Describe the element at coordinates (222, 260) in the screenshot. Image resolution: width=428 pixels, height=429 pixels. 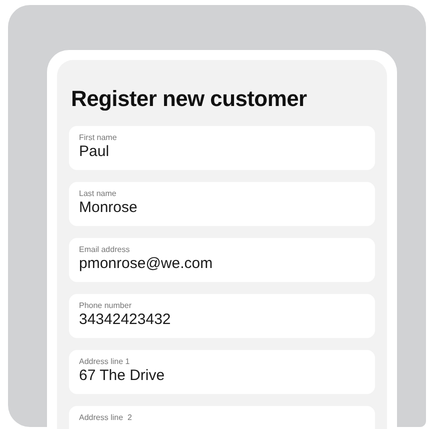
I see `input-field: Email address pmonrose@we.com` at that location.